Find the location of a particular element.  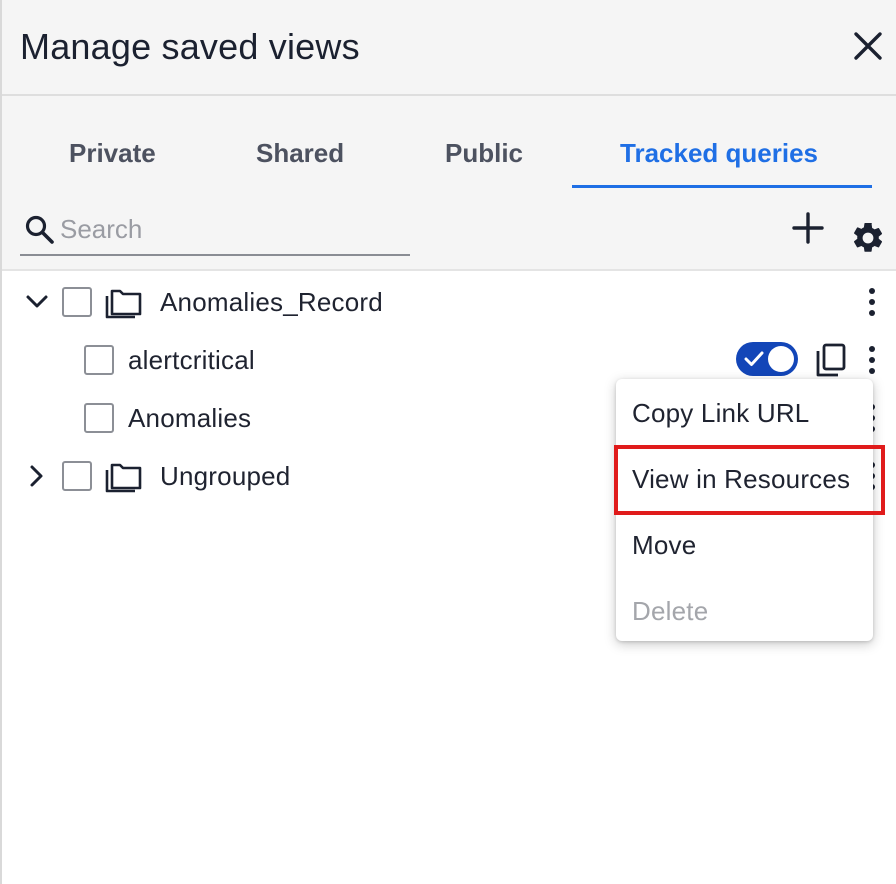

tree-group-row: Anomalies_Record is located at coordinates (449, 302).